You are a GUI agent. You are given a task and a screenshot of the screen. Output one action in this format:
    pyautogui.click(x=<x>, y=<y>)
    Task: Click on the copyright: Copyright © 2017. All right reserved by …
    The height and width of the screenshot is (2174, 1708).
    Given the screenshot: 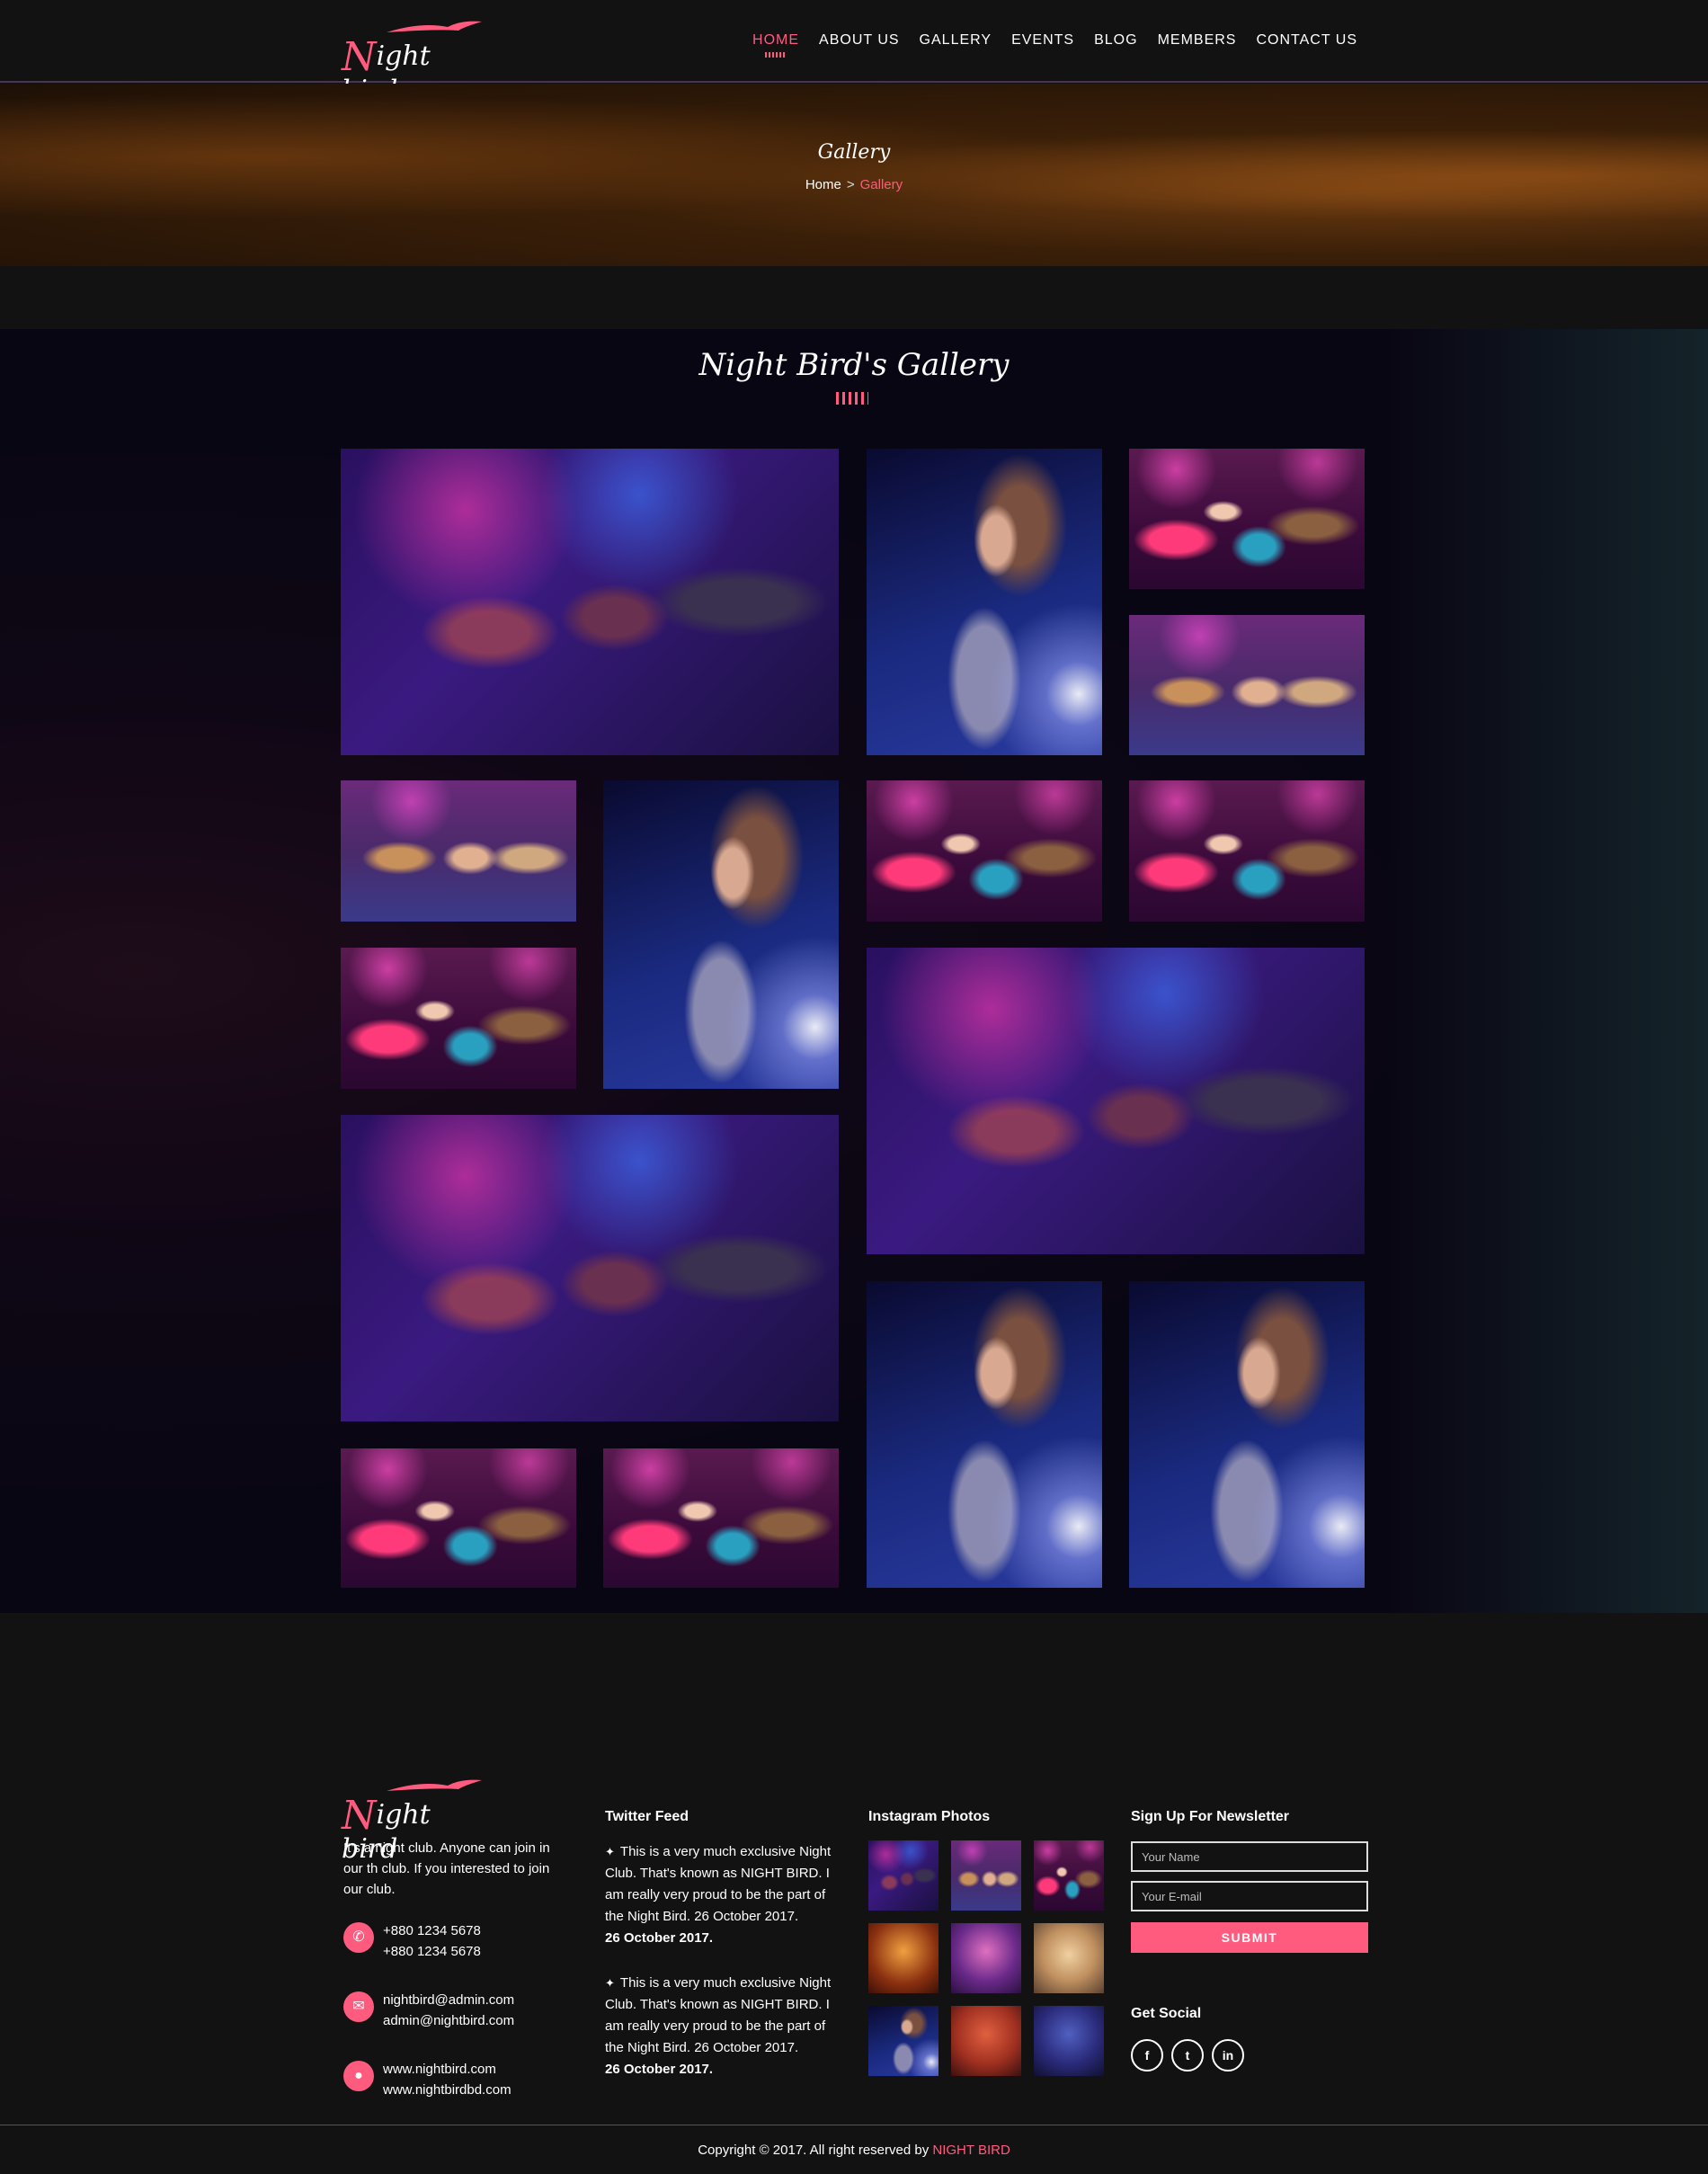 What is the action you would take?
    pyautogui.click(x=854, y=2150)
    